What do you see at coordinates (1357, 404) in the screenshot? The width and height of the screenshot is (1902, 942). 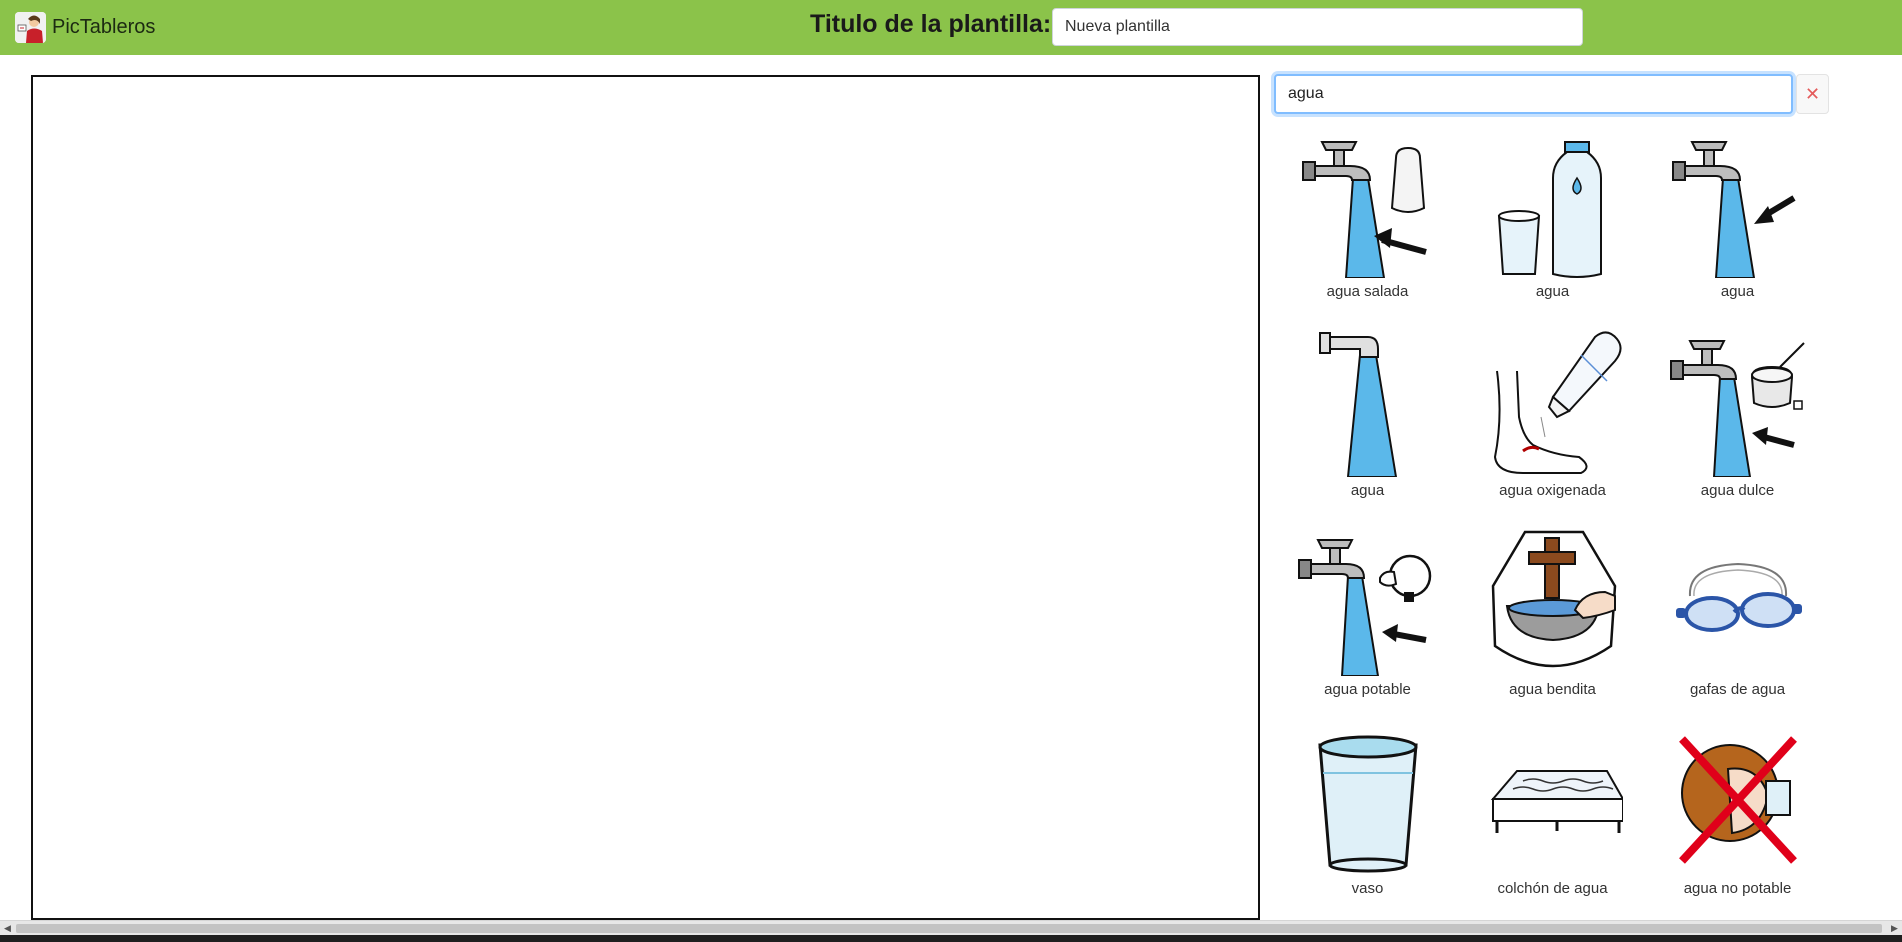 I see `water-pipe-stream-icon` at bounding box center [1357, 404].